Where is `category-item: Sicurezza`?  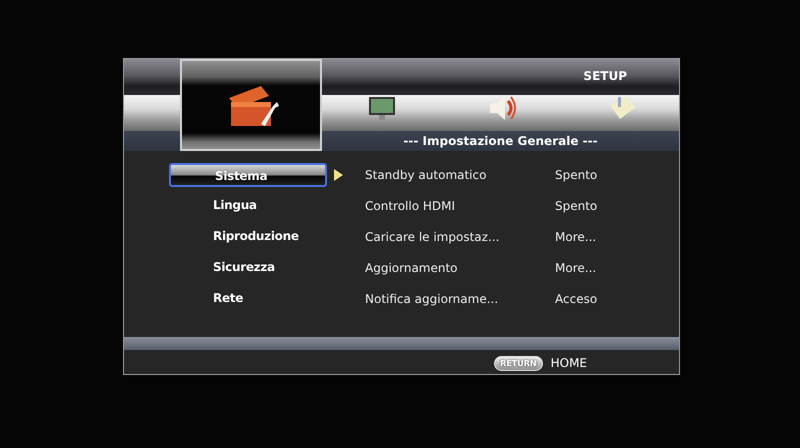
category-item: Sicurezza is located at coordinates (248, 268).